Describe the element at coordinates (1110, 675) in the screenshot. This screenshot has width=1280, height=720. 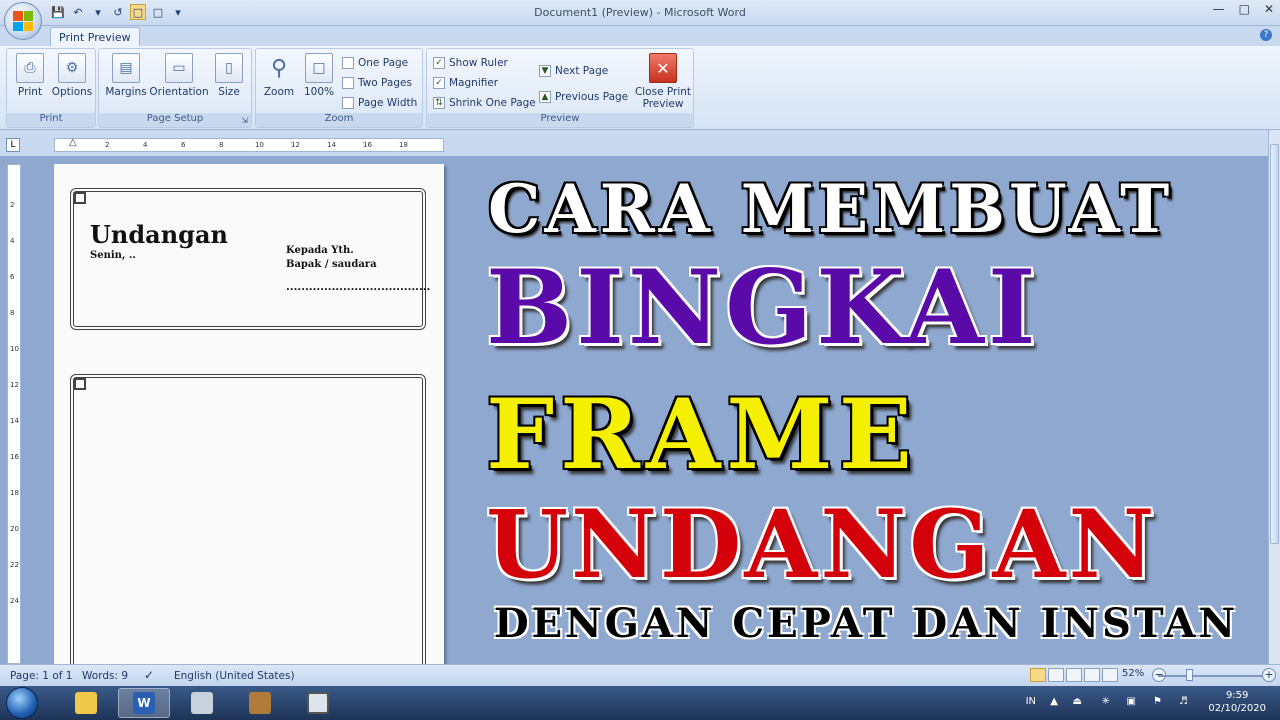
I see `draft-icon` at that location.